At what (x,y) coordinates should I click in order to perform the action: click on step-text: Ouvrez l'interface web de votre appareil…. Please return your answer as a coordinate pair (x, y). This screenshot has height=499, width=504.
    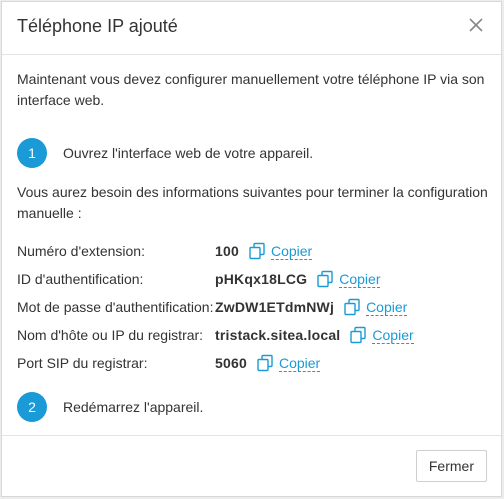
    Looking at the image, I should click on (188, 153).